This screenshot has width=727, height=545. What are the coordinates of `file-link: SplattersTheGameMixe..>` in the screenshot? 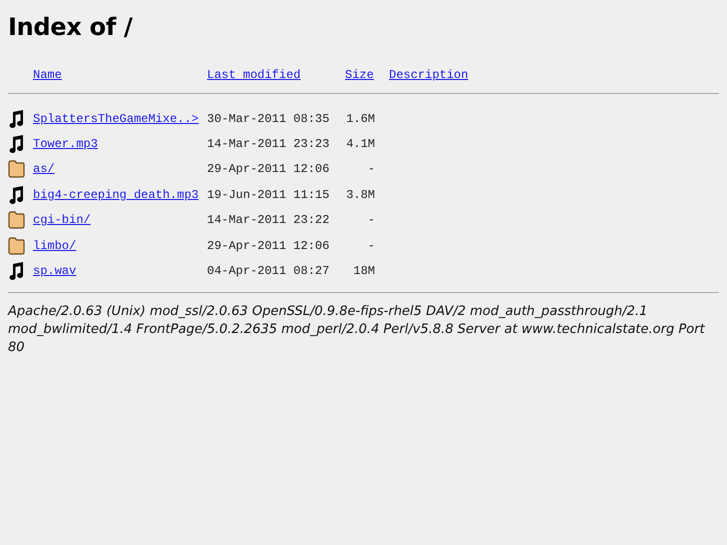 It's located at (116, 119).